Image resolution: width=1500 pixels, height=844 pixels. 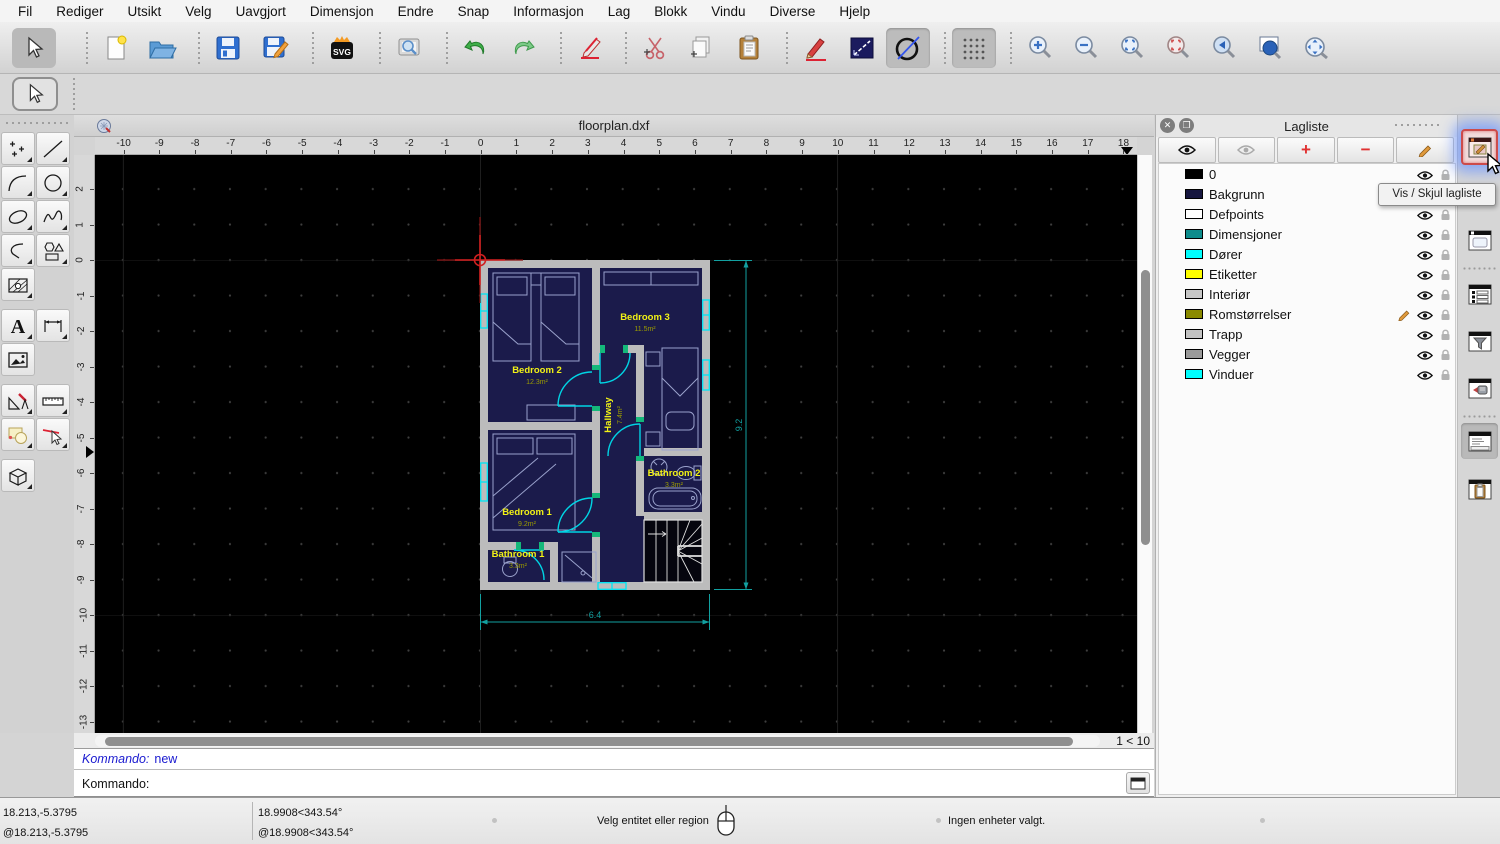 What do you see at coordinates (1138, 783) in the screenshot?
I see `command-options-button` at bounding box center [1138, 783].